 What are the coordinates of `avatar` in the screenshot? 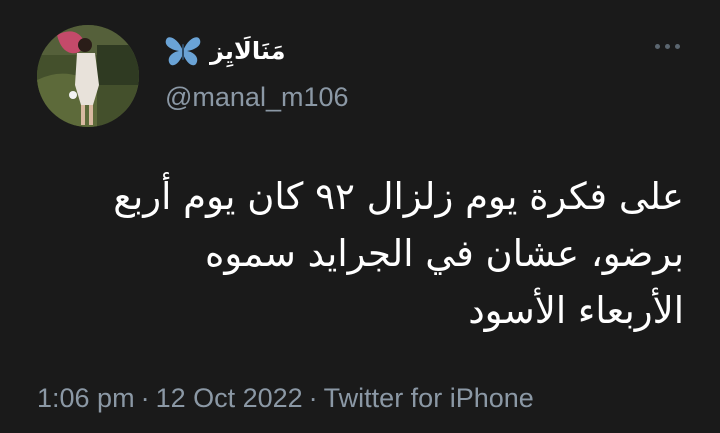 It's located at (88, 76).